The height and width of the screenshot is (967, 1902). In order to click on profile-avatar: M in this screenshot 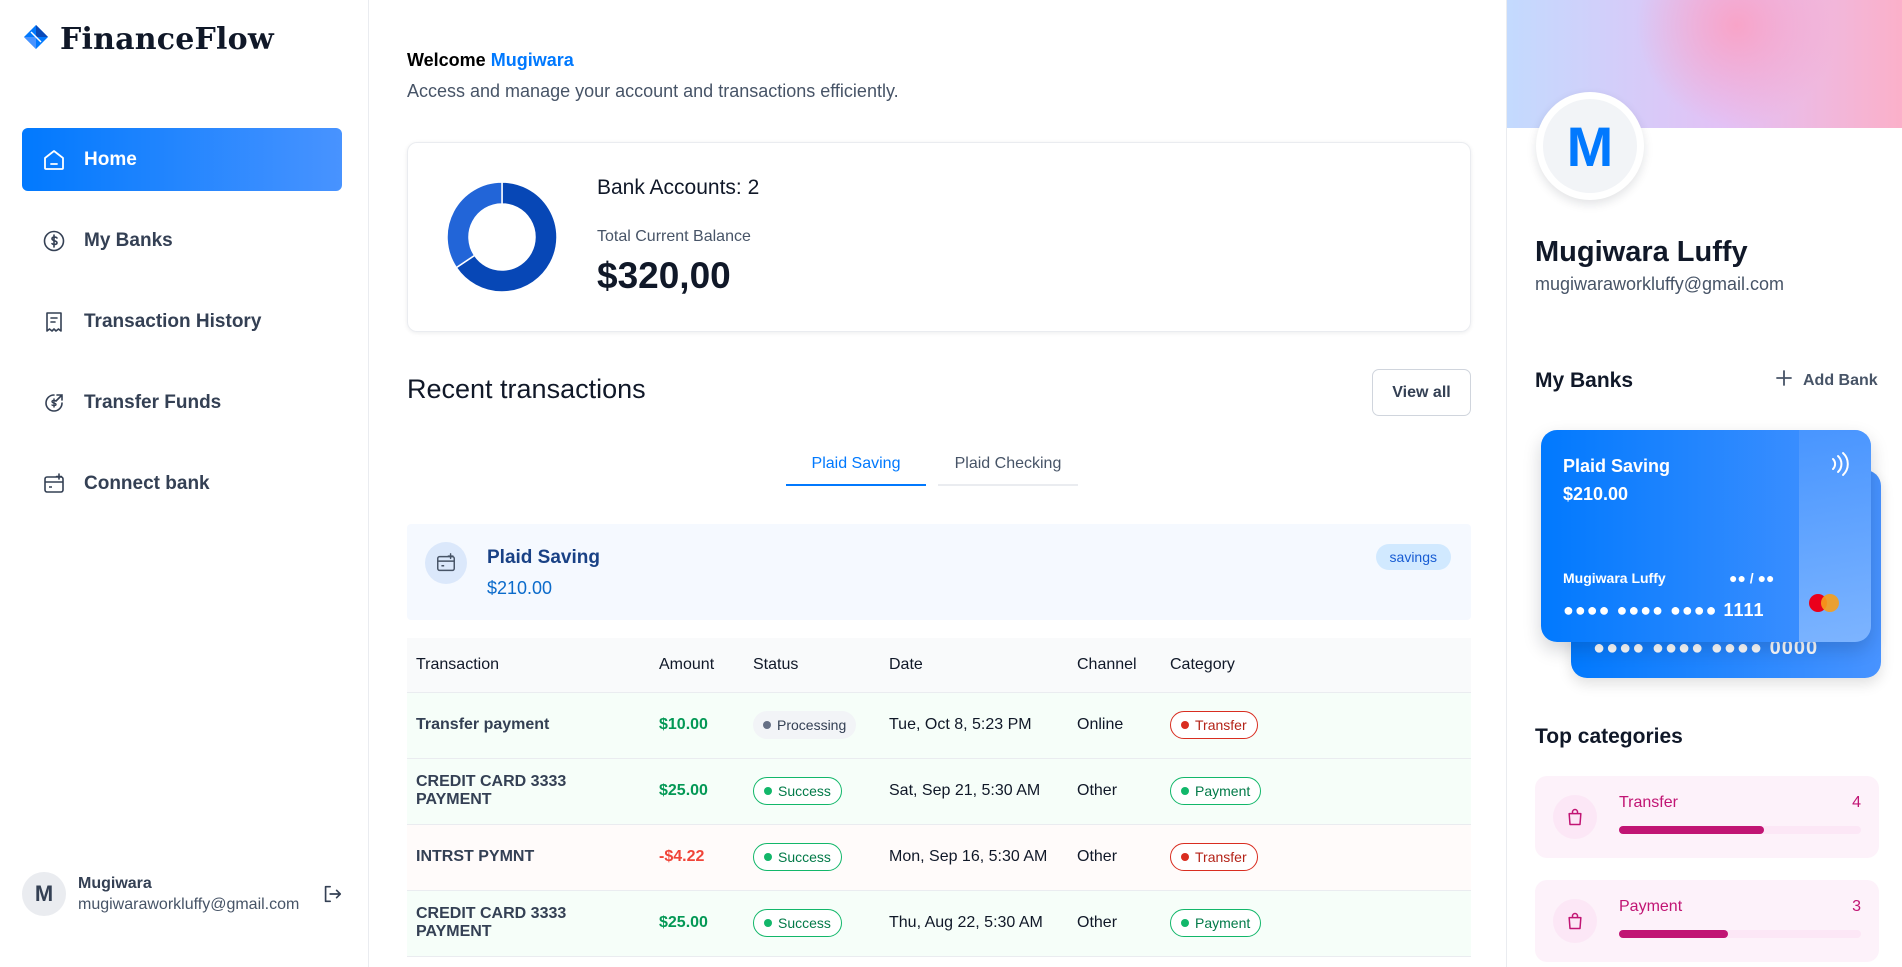, I will do `click(1590, 146)`.